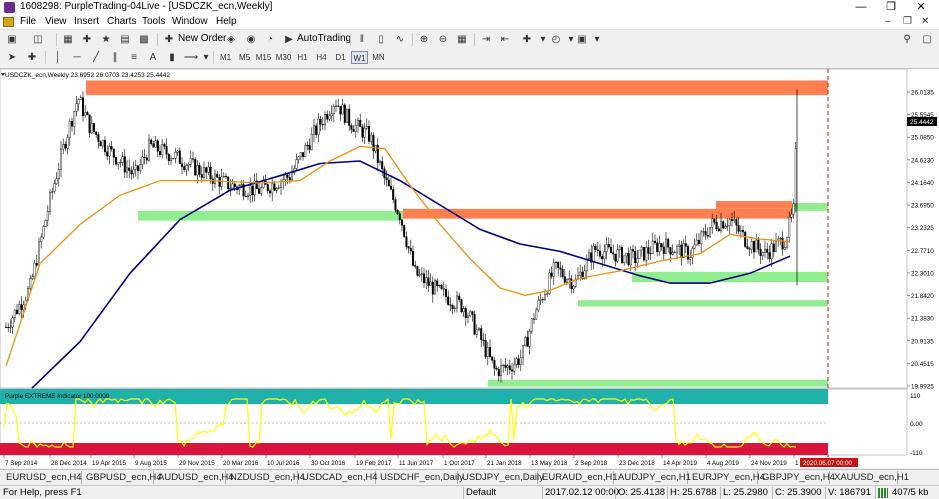 The height and width of the screenshot is (499, 939). What do you see at coordinates (527, 39) in the screenshot?
I see `indicators-icon: ✚` at bounding box center [527, 39].